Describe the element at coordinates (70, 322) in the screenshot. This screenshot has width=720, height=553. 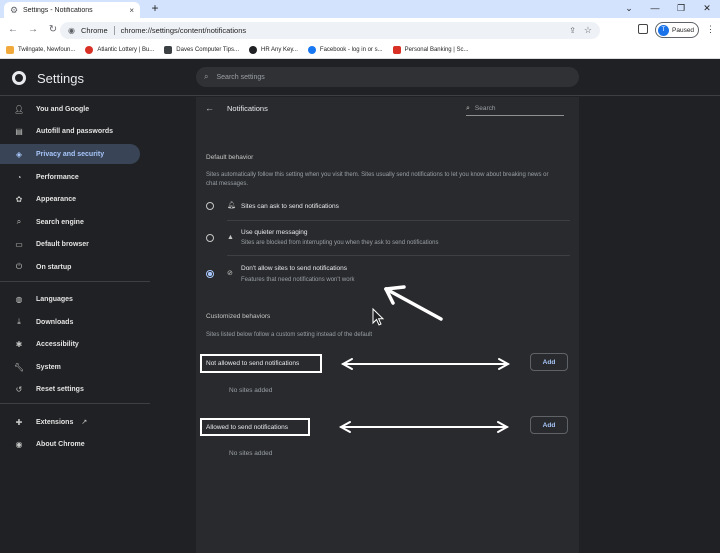
I see `sidebar-item-downloads: ⤓ Downloads` at that location.